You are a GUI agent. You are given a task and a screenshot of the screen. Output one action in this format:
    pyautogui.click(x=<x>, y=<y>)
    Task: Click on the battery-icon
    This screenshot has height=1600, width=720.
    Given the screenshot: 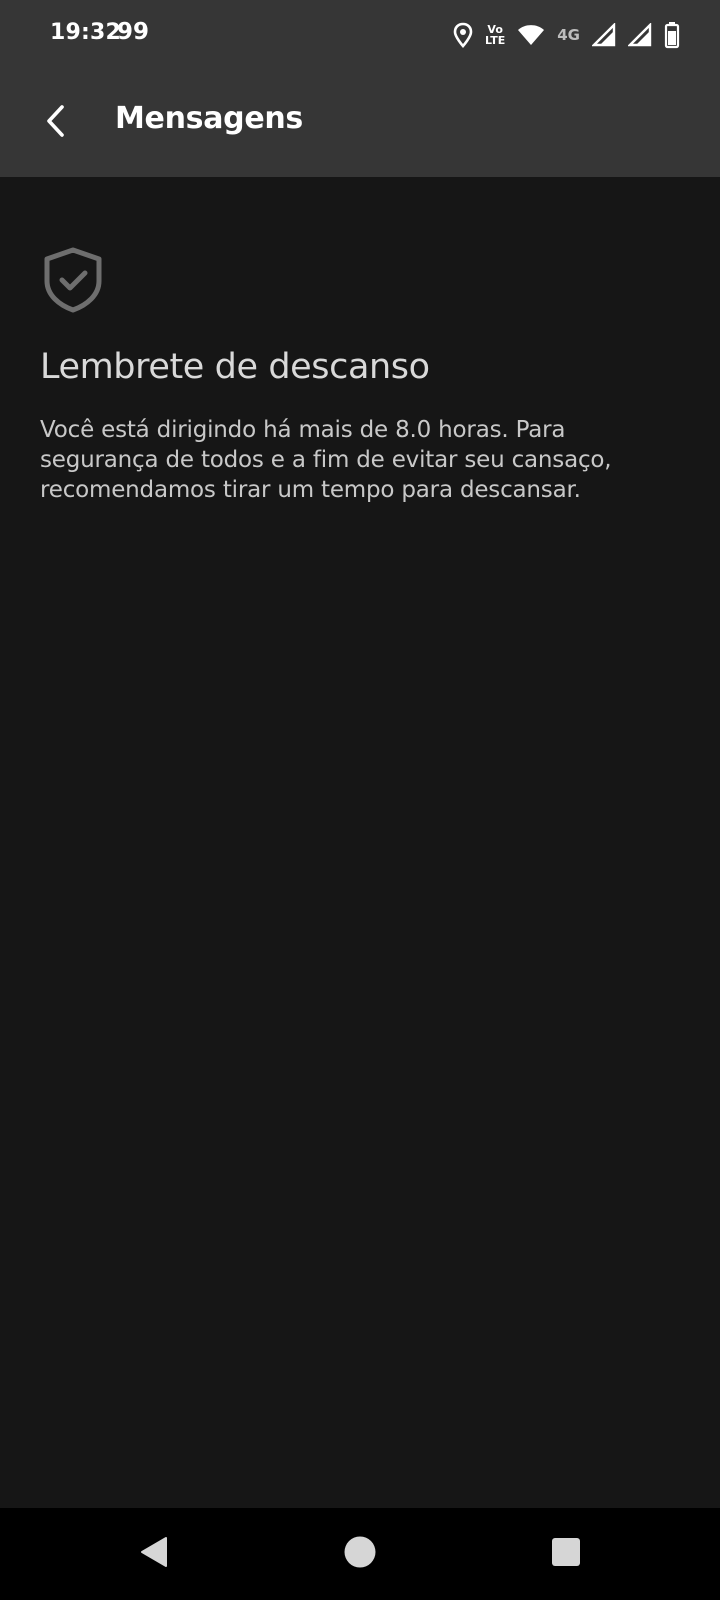 What is the action you would take?
    pyautogui.click(x=672, y=35)
    